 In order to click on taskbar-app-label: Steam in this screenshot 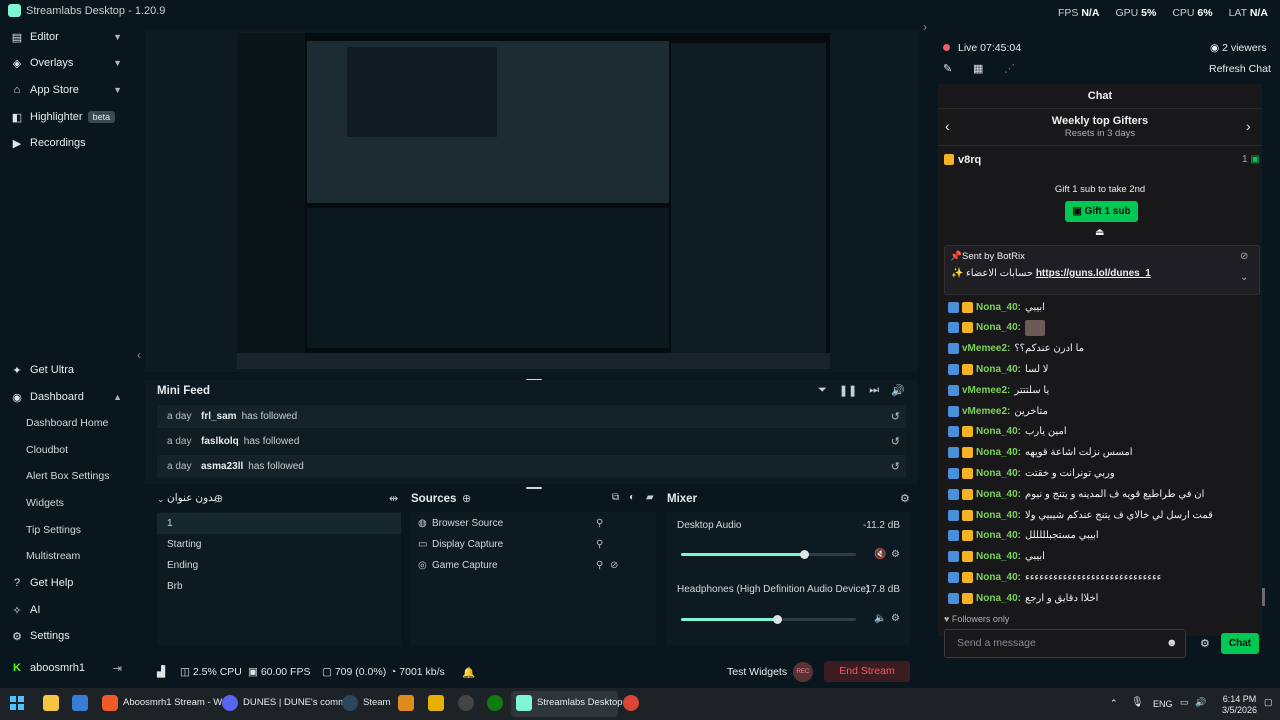, I will do `click(376, 702)`.